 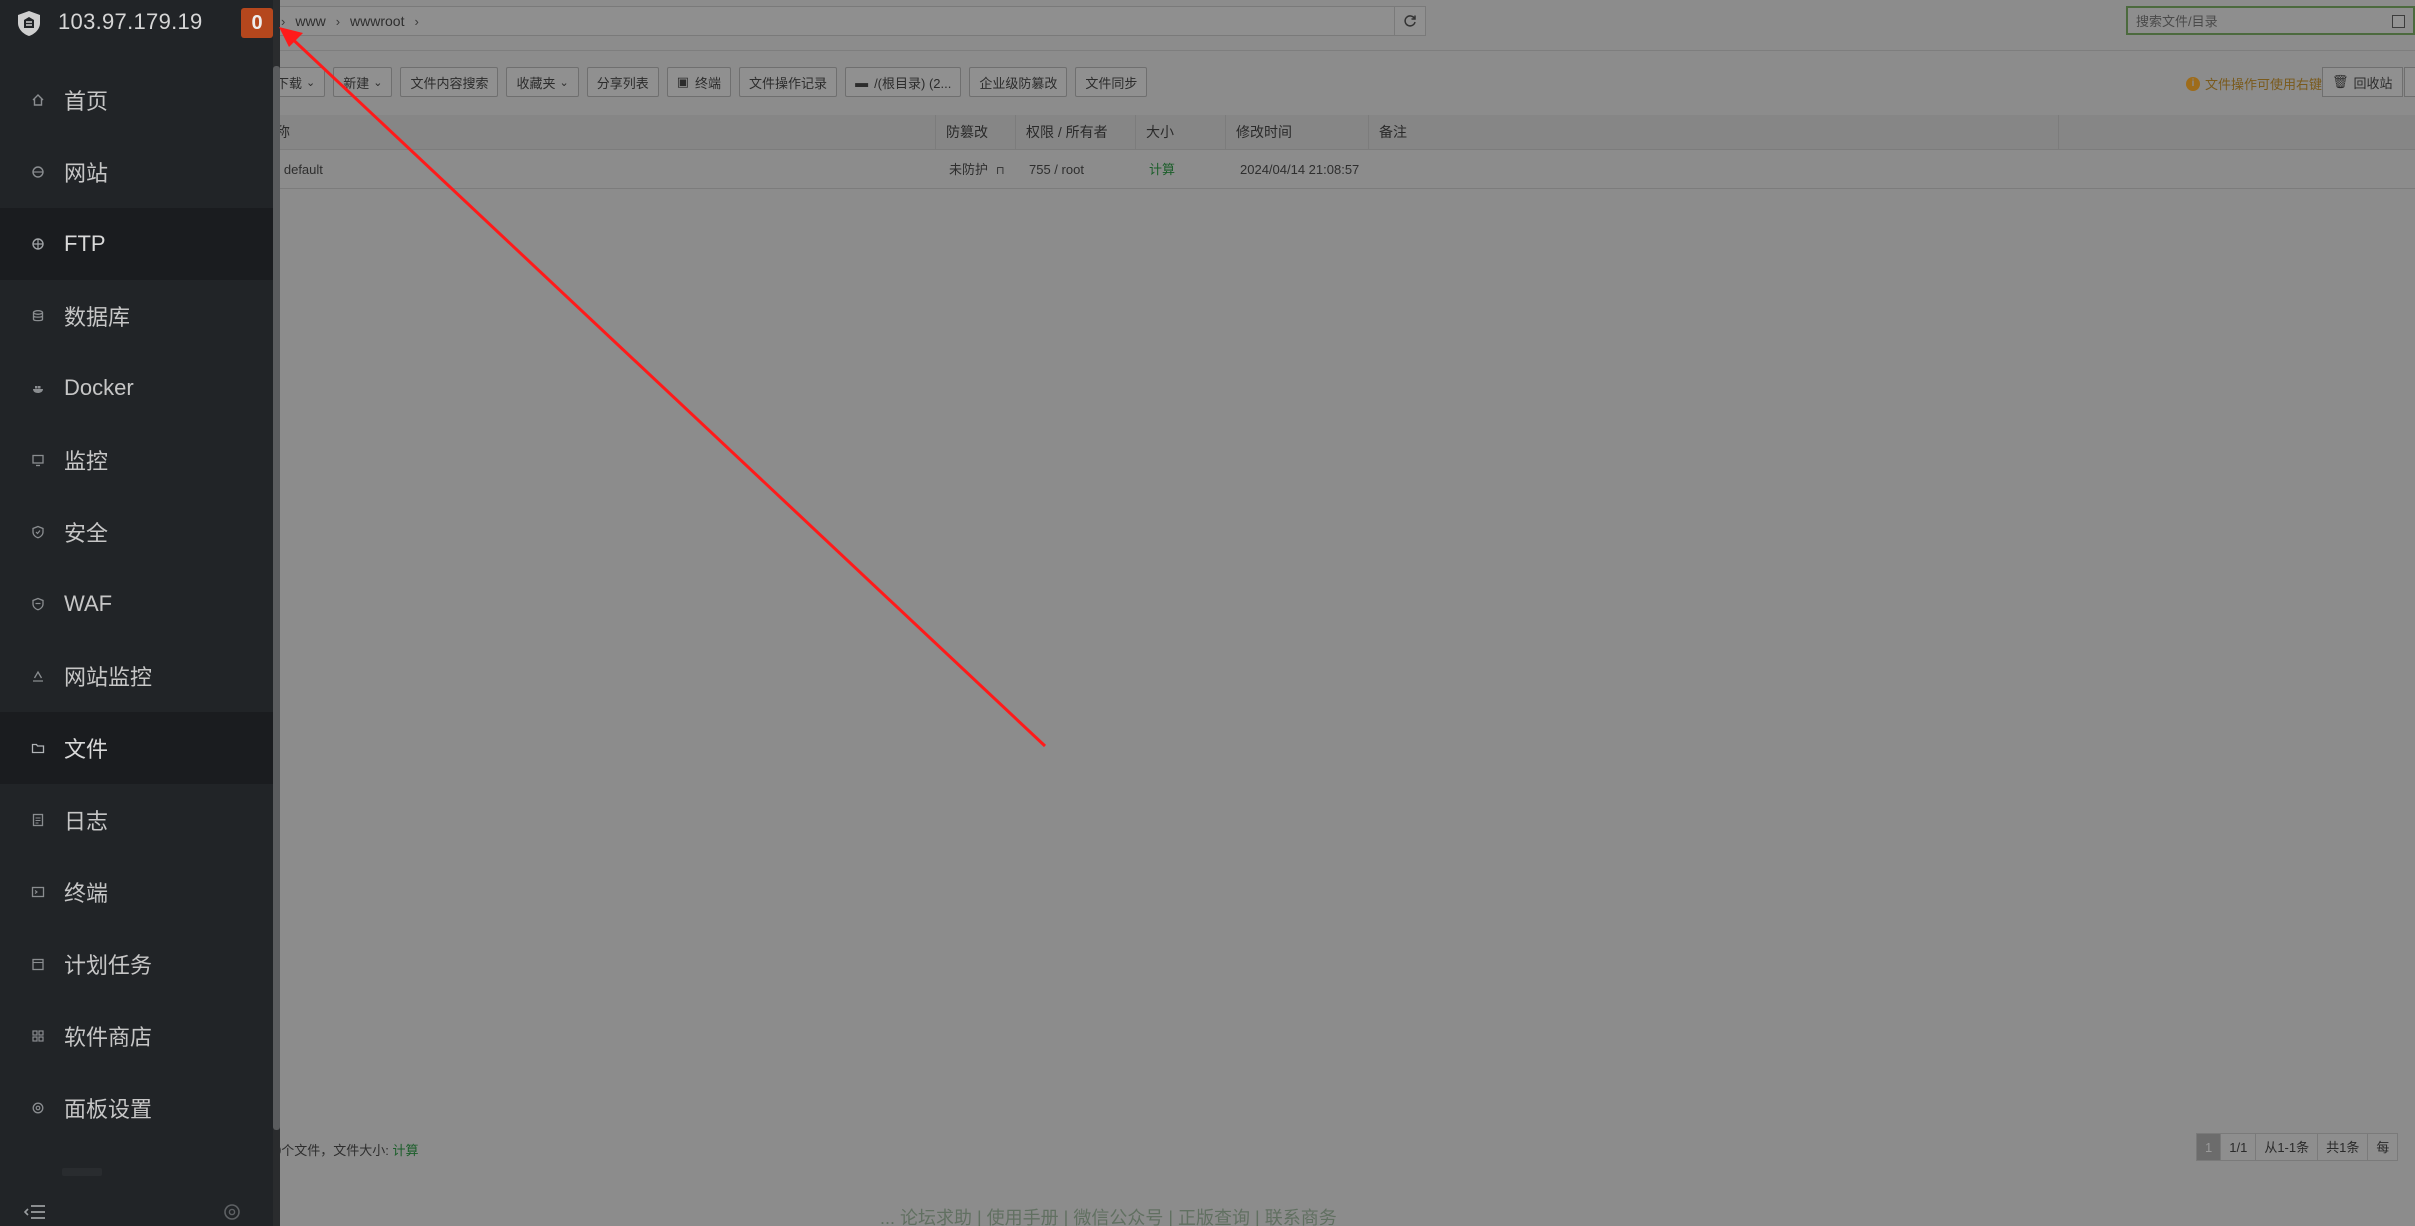 What do you see at coordinates (416, 21) in the screenshot?
I see `chevron-right-icon: ›` at bounding box center [416, 21].